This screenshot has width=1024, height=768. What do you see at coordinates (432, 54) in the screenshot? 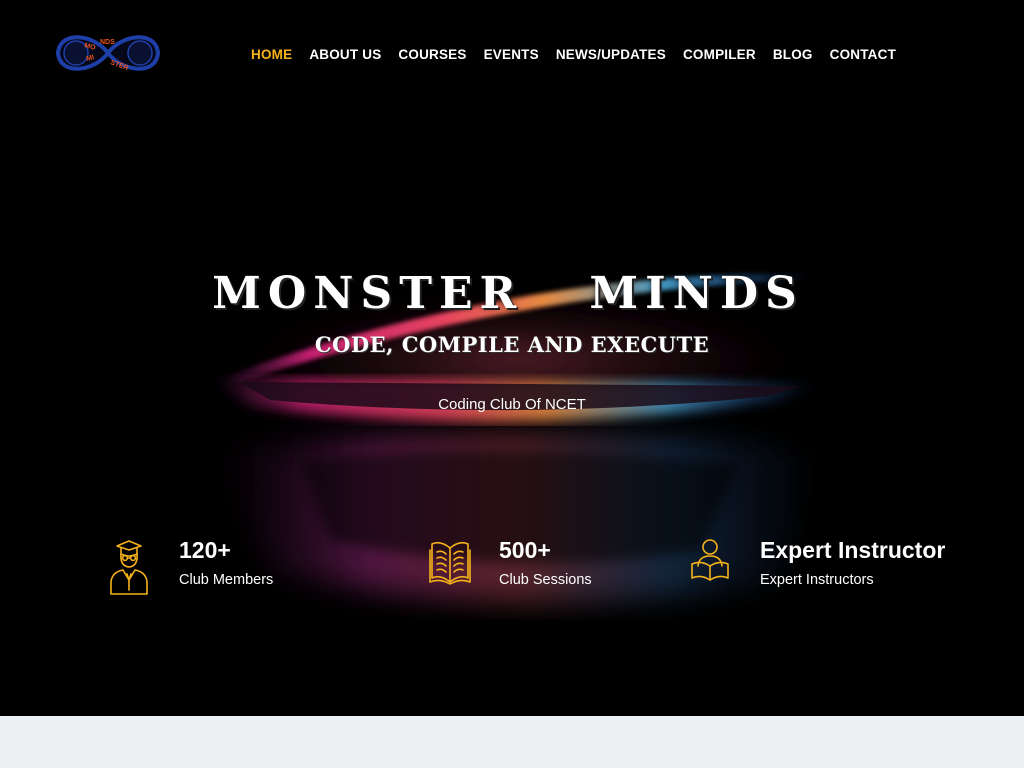
I see `nav-courses: COURSES` at bounding box center [432, 54].